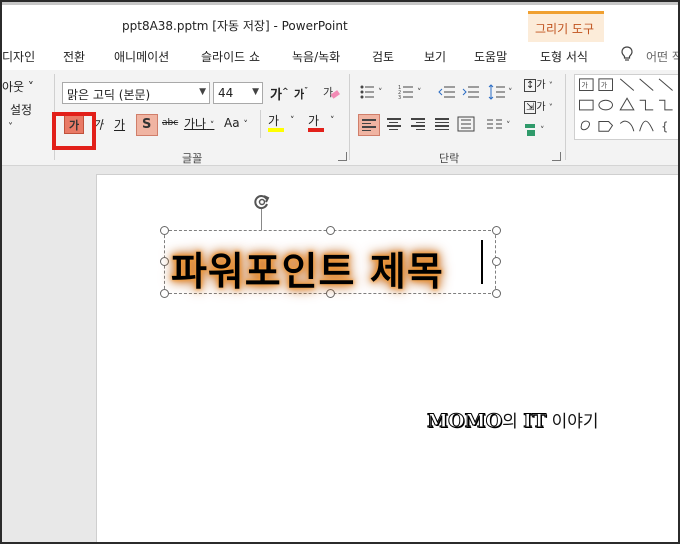 The width and height of the screenshot is (680, 544). Describe the element at coordinates (503, 92) in the screenshot. I see `line-spacing-icon: ˅` at that location.